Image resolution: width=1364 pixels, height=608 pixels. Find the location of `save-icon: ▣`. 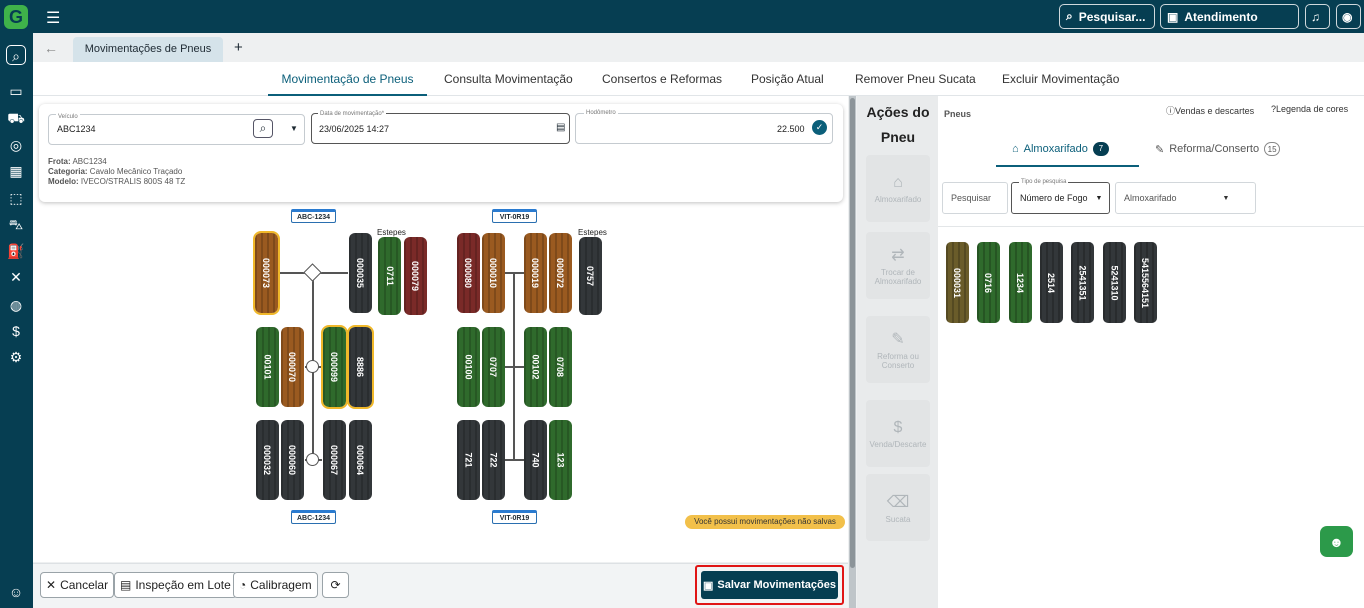

save-icon: ▣ is located at coordinates (708, 585).